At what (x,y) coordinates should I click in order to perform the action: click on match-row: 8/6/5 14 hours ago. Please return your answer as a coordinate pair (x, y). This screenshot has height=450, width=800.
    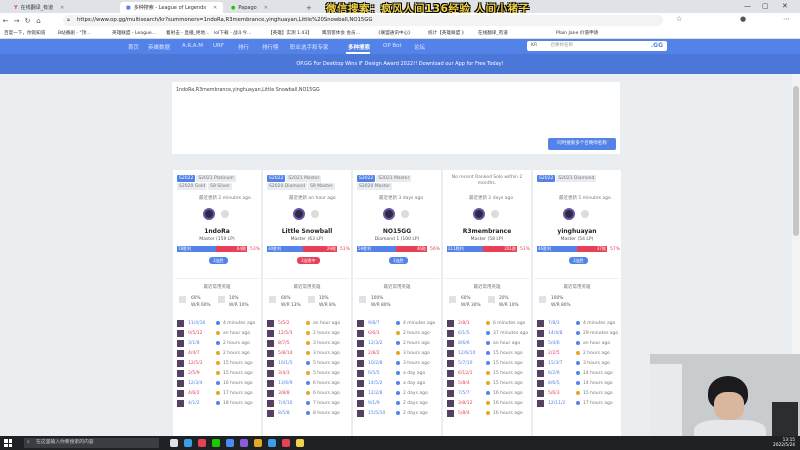
    Looking at the image, I should click on (578, 383).